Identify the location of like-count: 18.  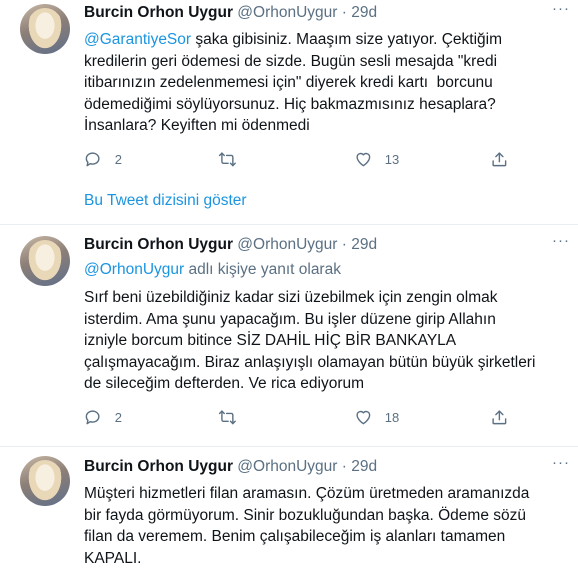
(392, 417).